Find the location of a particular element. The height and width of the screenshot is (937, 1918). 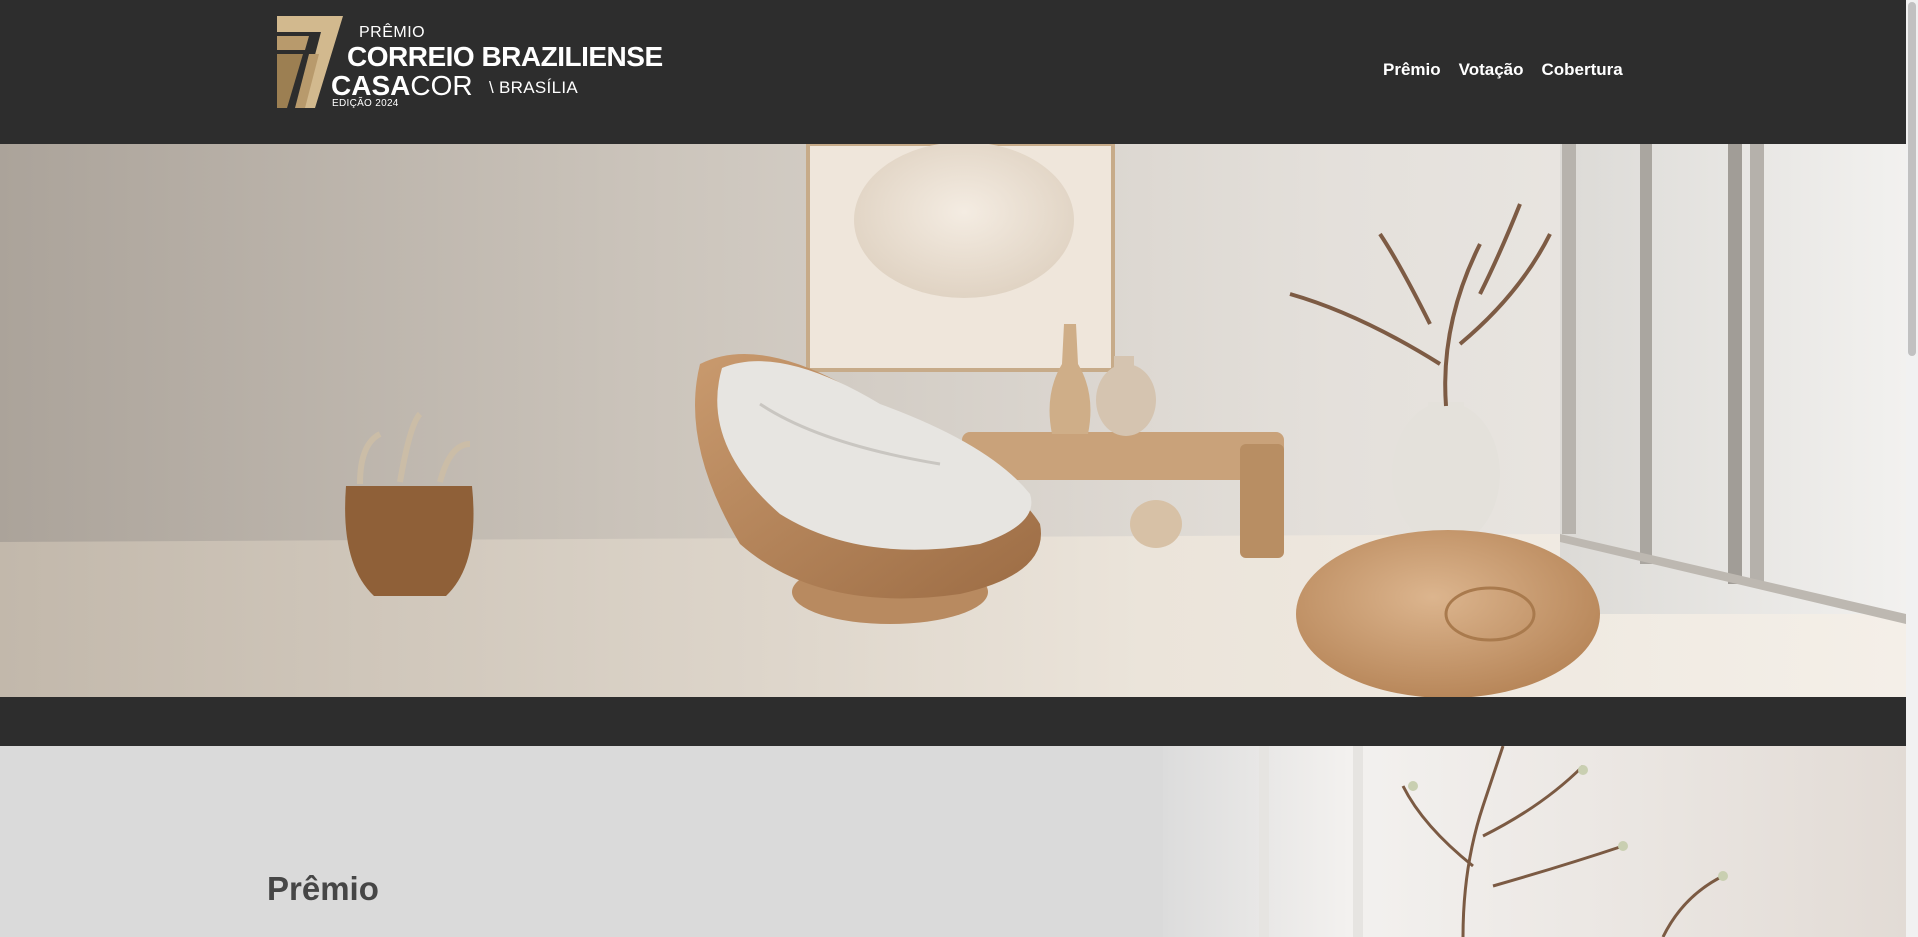

logo-casa-text: CASA is located at coordinates (371, 85).